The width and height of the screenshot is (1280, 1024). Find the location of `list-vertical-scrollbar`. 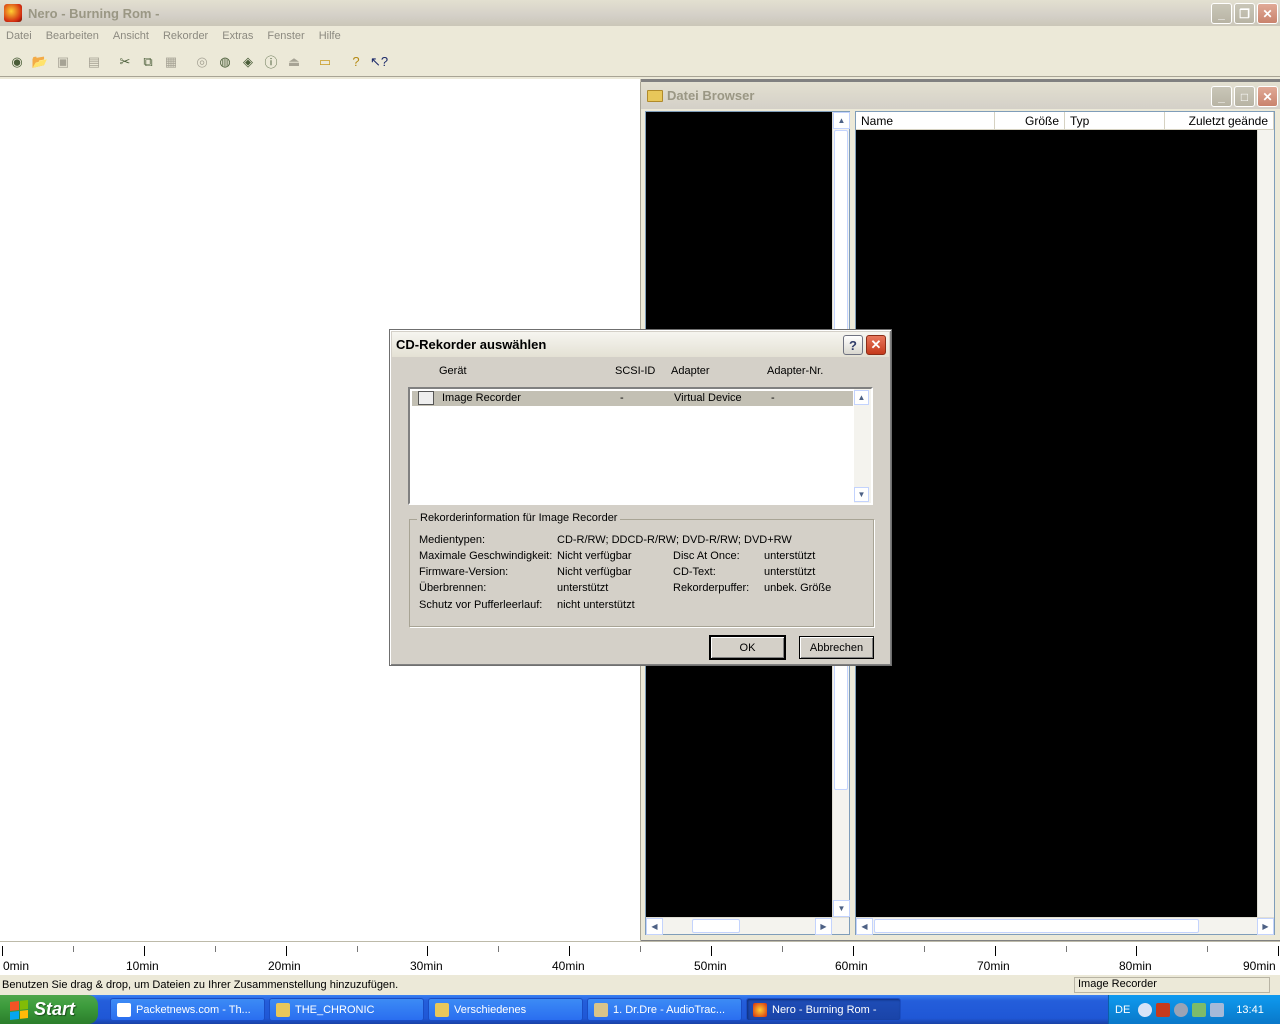

list-vertical-scrollbar is located at coordinates (1265, 523).